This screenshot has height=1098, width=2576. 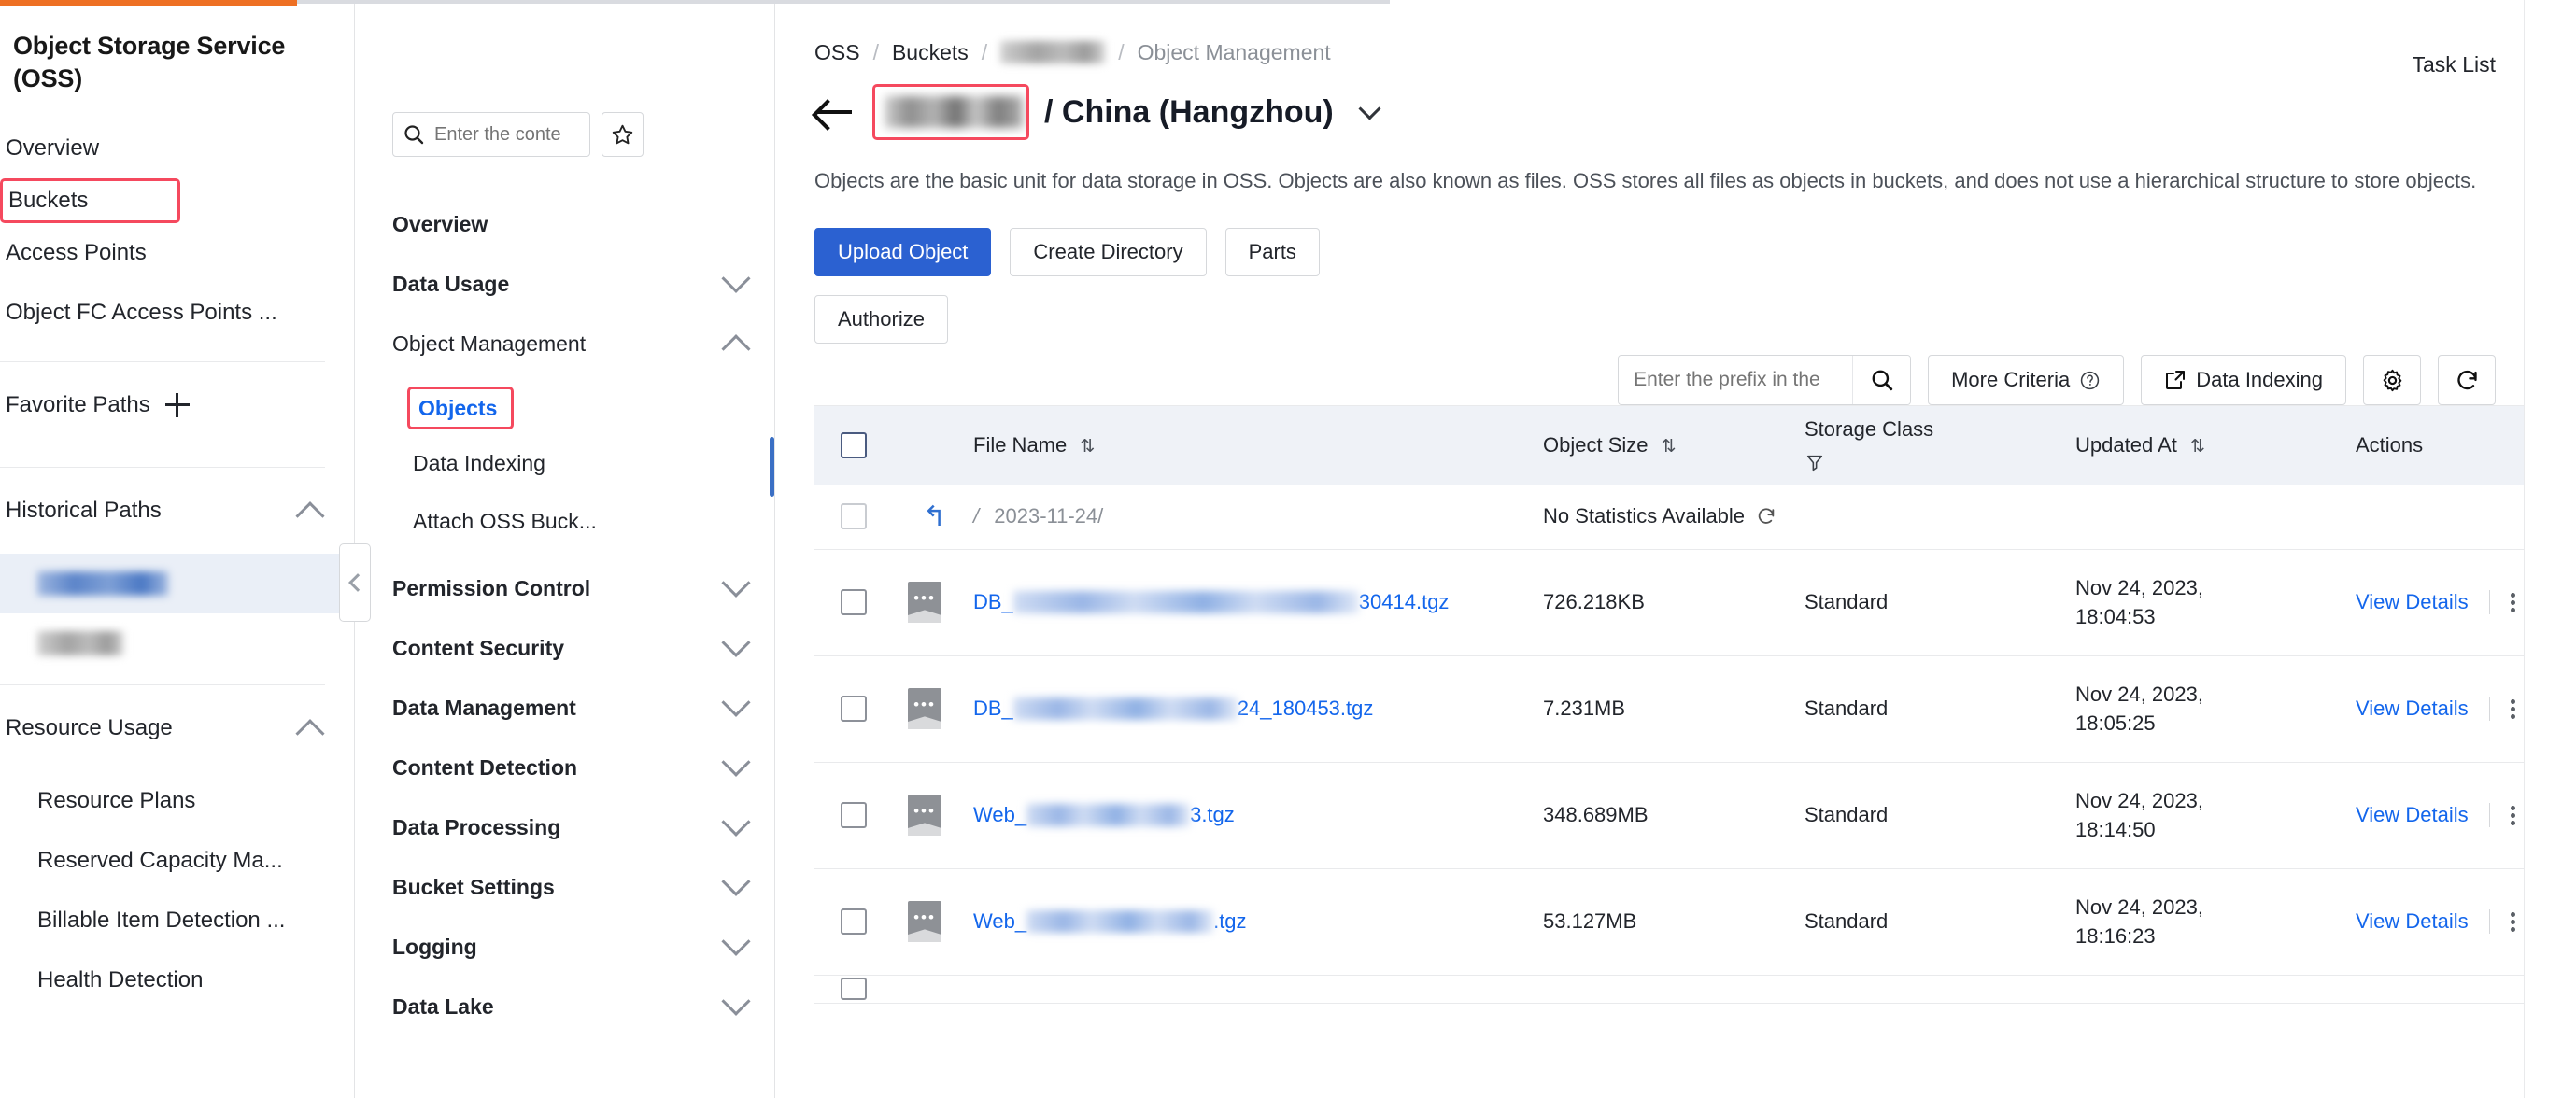 What do you see at coordinates (2026, 380) in the screenshot?
I see `more-criteria-button: More Criteria` at bounding box center [2026, 380].